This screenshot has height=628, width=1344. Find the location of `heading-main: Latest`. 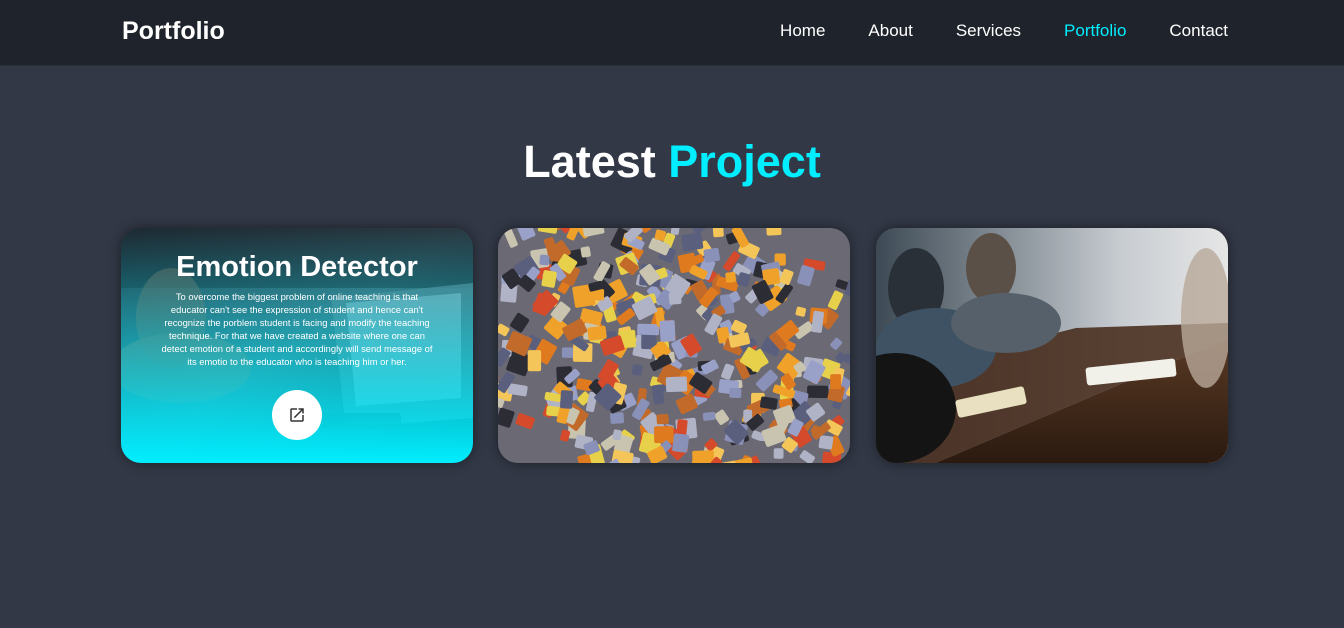

heading-main: Latest is located at coordinates (589, 161).